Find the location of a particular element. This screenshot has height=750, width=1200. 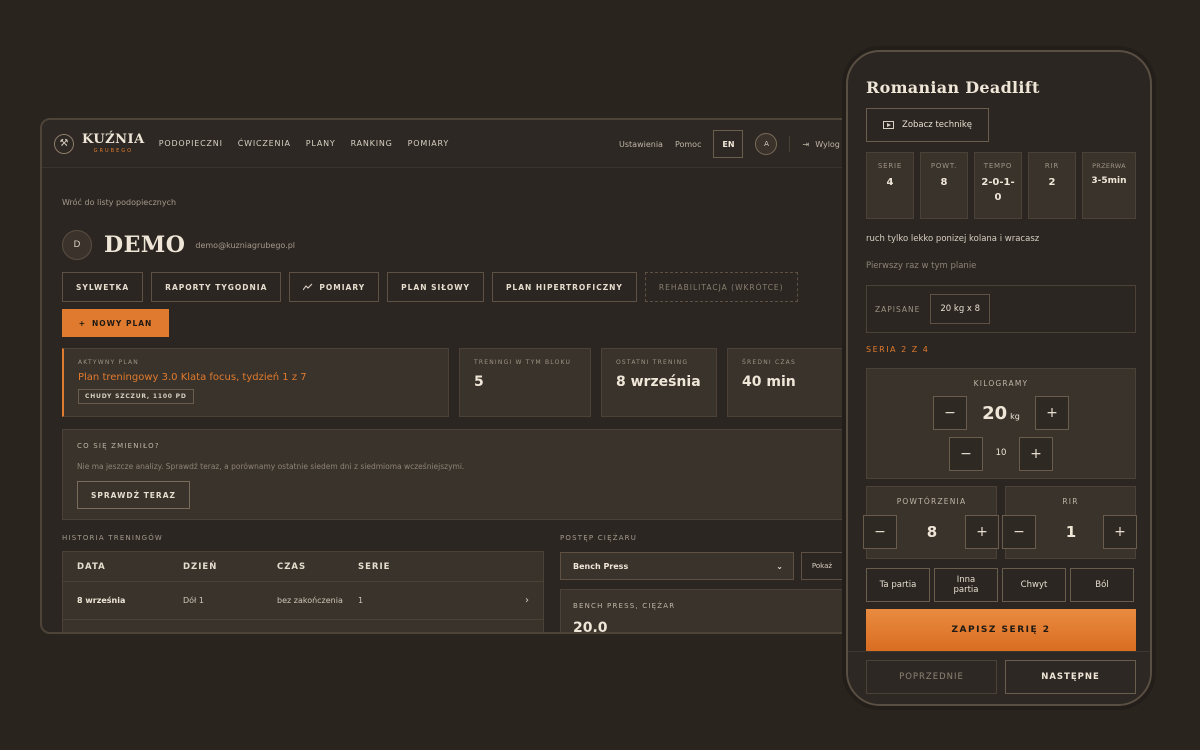

stat-value: 2 is located at coordinates (1052, 182).